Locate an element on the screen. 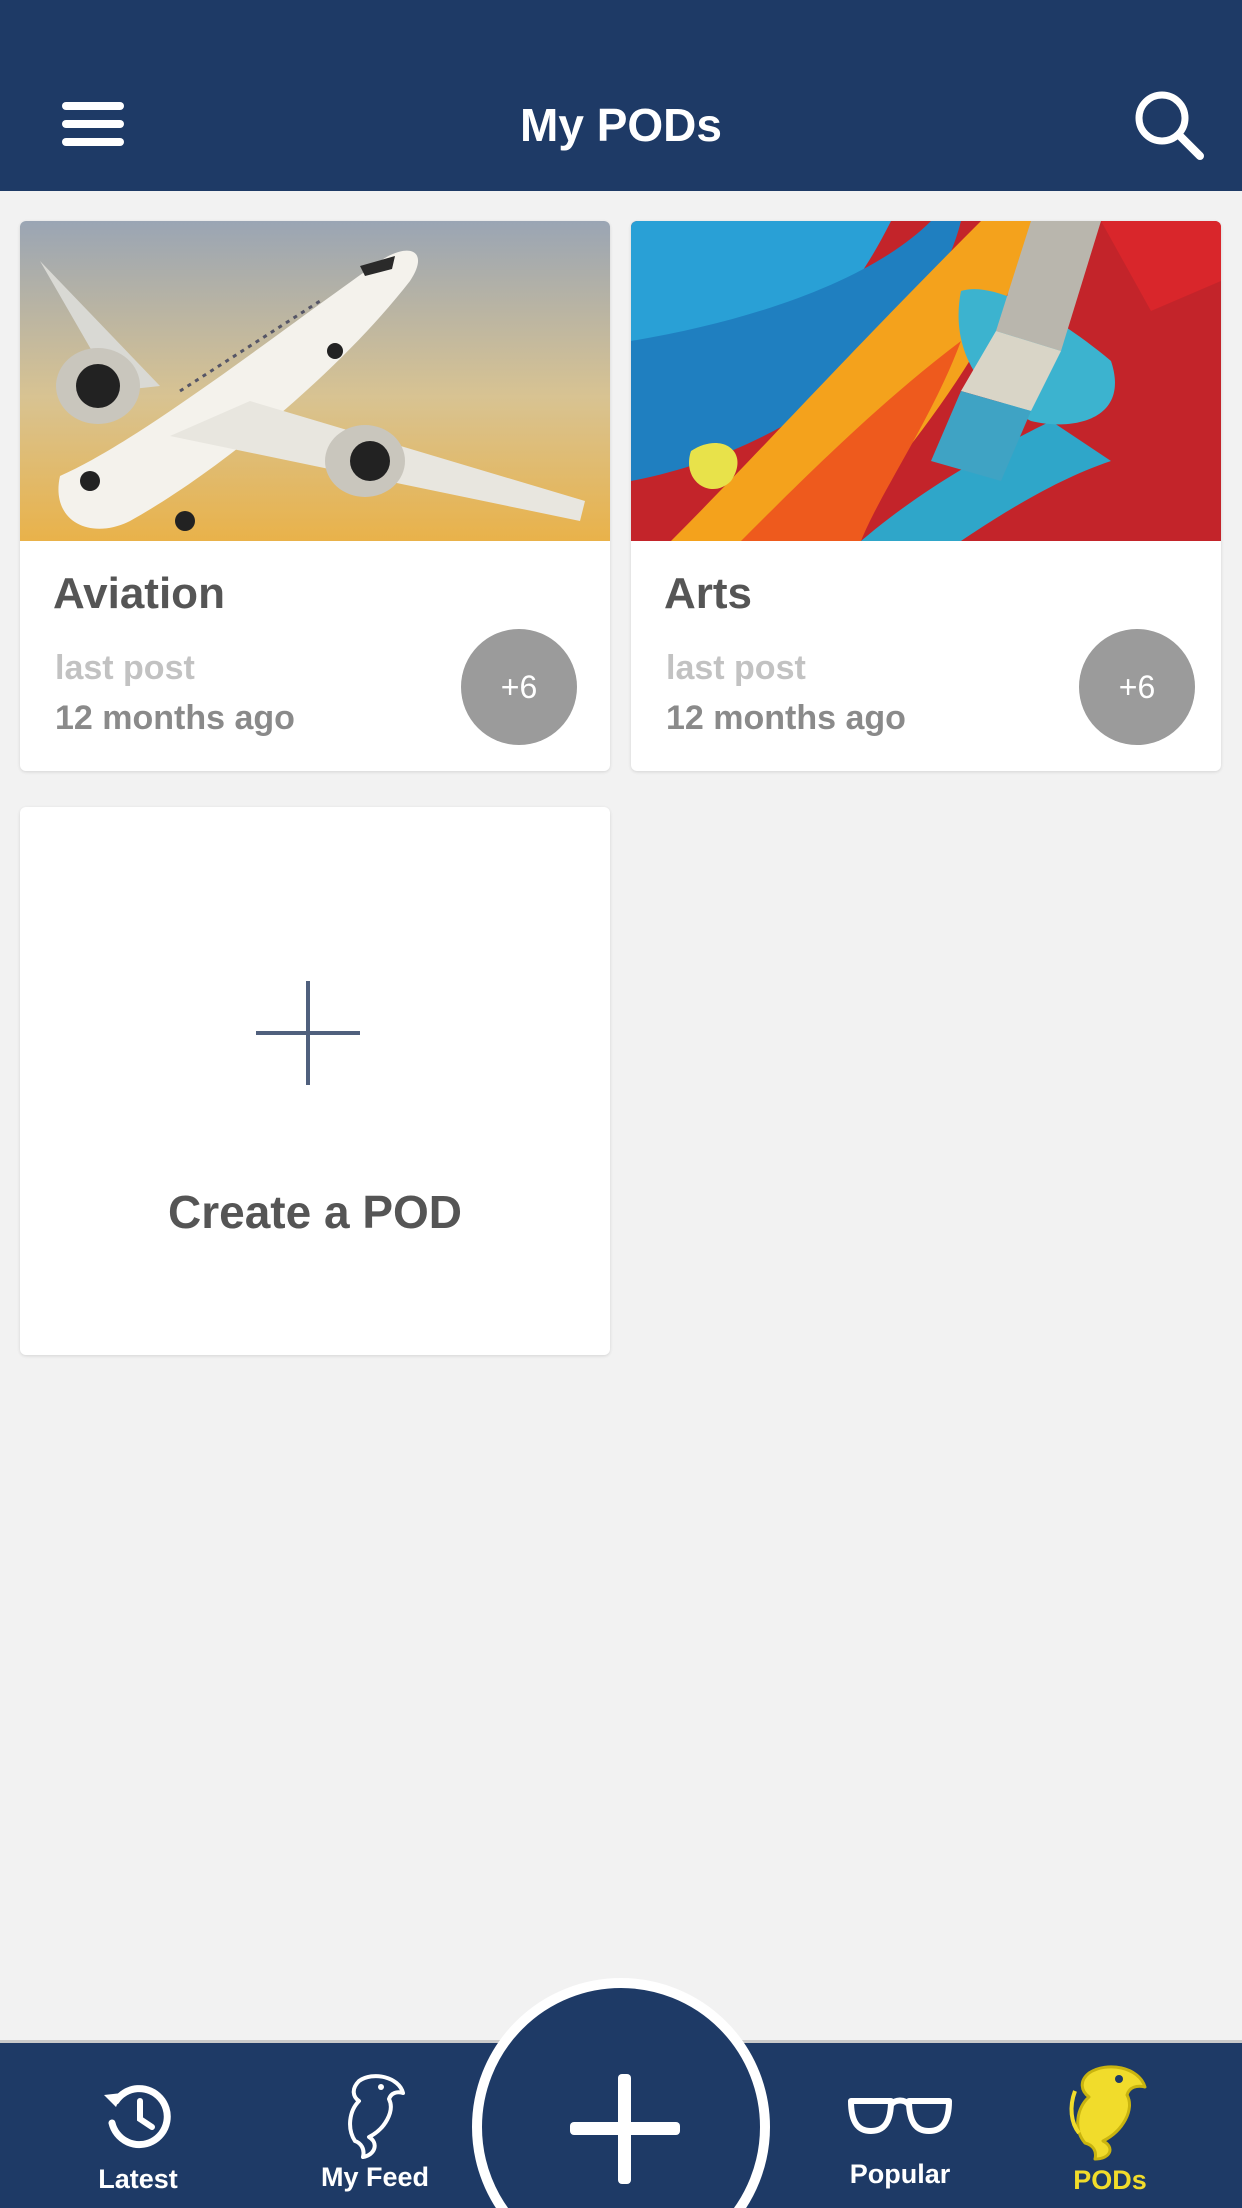 Image resolution: width=1242 pixels, height=2208 pixels. glasses-icon is located at coordinates (900, 2115).